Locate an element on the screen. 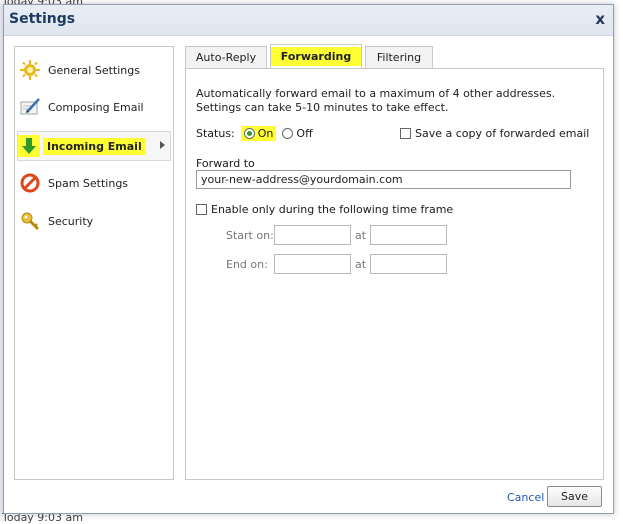 Image resolution: width=623 pixels, height=524 pixels. end-on-label: End on: is located at coordinates (247, 264).